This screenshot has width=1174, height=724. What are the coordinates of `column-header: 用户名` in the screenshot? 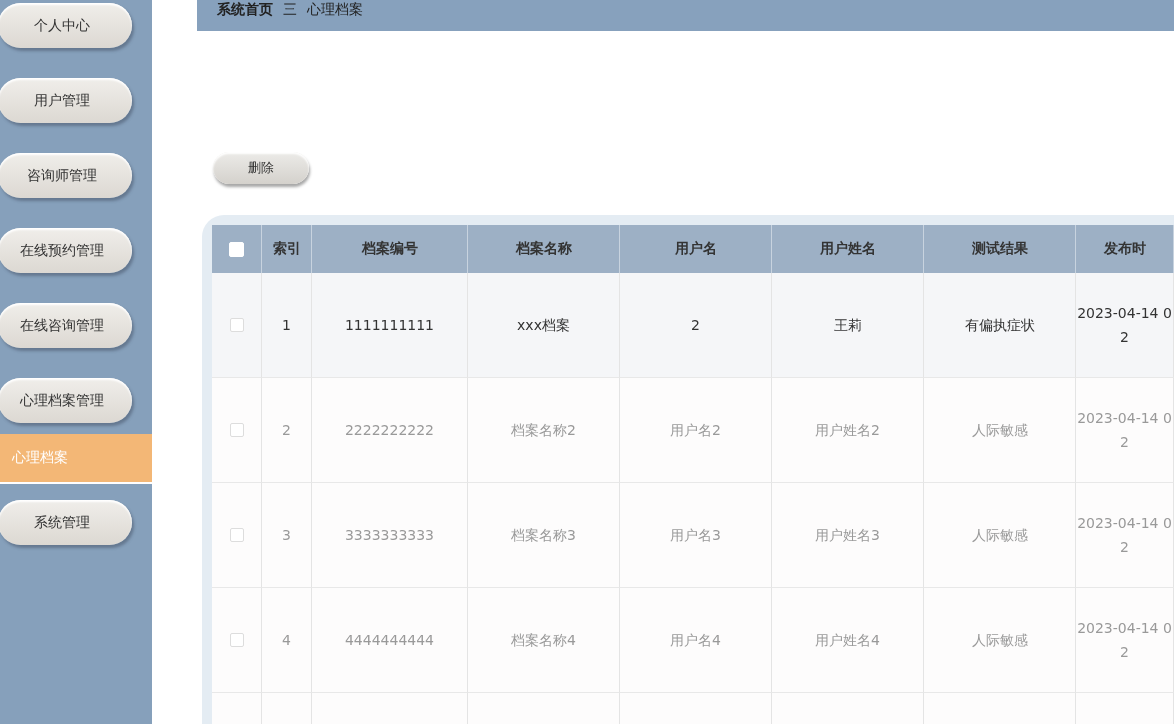 It's located at (696, 249).